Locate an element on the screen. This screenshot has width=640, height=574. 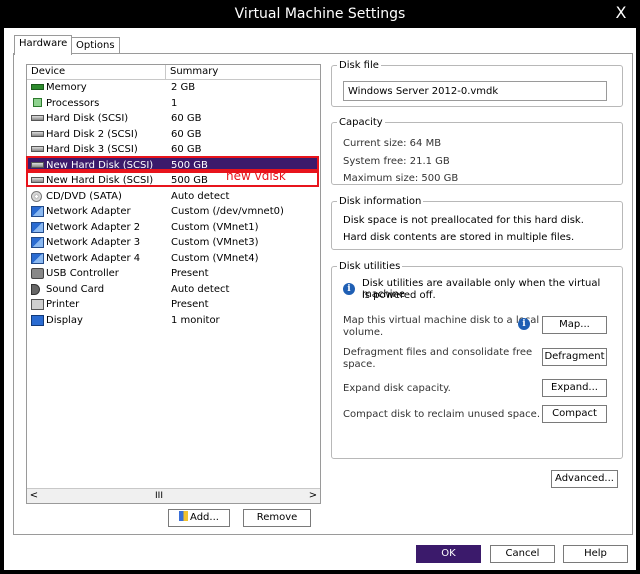
defrag-text-line-1: Defragment files and consolidate free is located at coordinates (438, 352).